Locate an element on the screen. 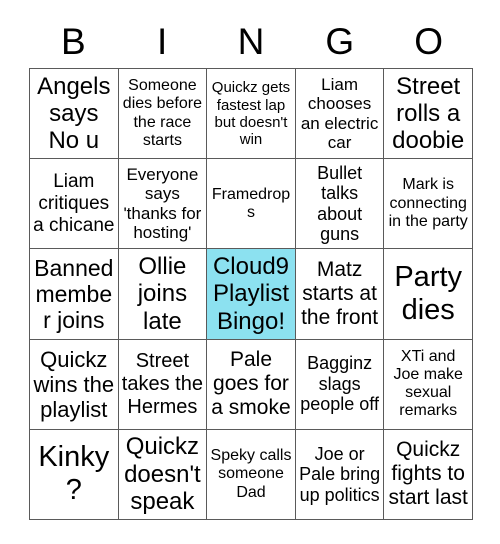 Image resolution: width=500 pixels, height=544 pixels. bingo-cell-label: Quickz gets fastest lap but doesn't win is located at coordinates (251, 113).